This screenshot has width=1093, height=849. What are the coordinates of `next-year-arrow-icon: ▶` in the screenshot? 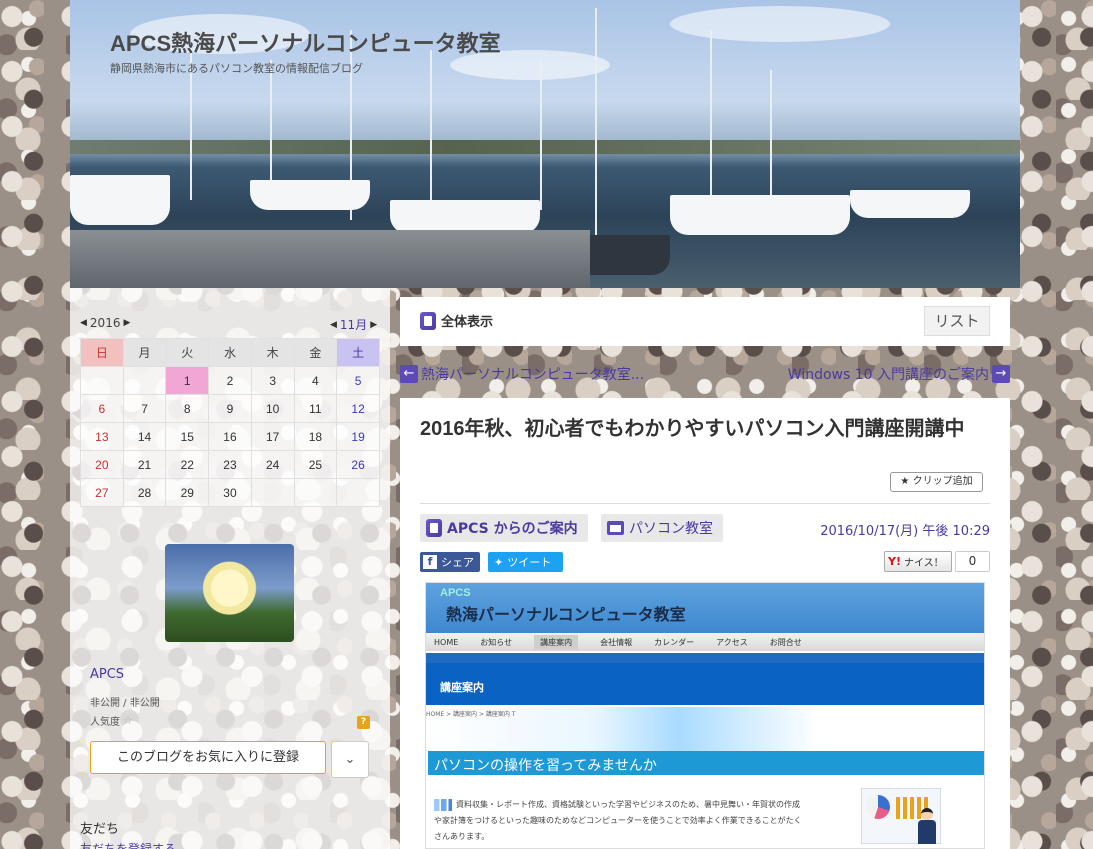 It's located at (126, 323).